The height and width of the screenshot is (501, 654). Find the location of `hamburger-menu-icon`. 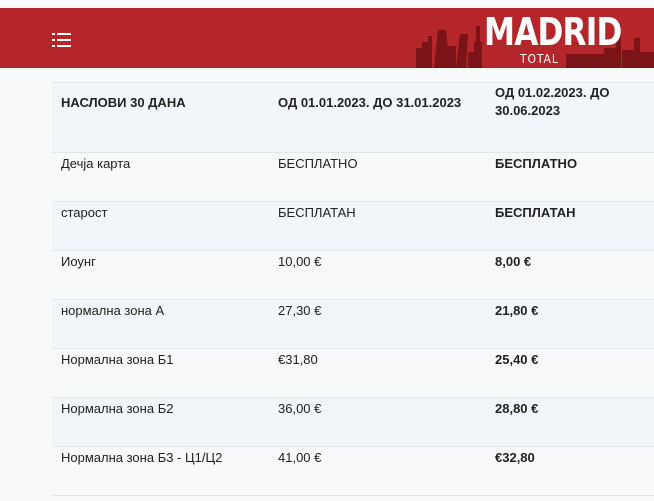

hamburger-menu-icon is located at coordinates (63, 40).